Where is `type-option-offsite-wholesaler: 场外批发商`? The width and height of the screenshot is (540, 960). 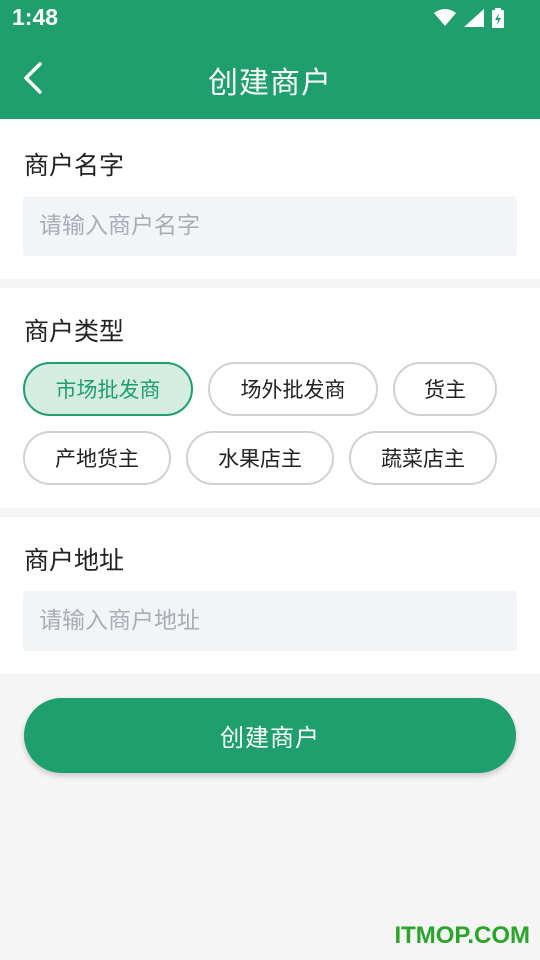
type-option-offsite-wholesaler: 场外批发商 is located at coordinates (293, 389).